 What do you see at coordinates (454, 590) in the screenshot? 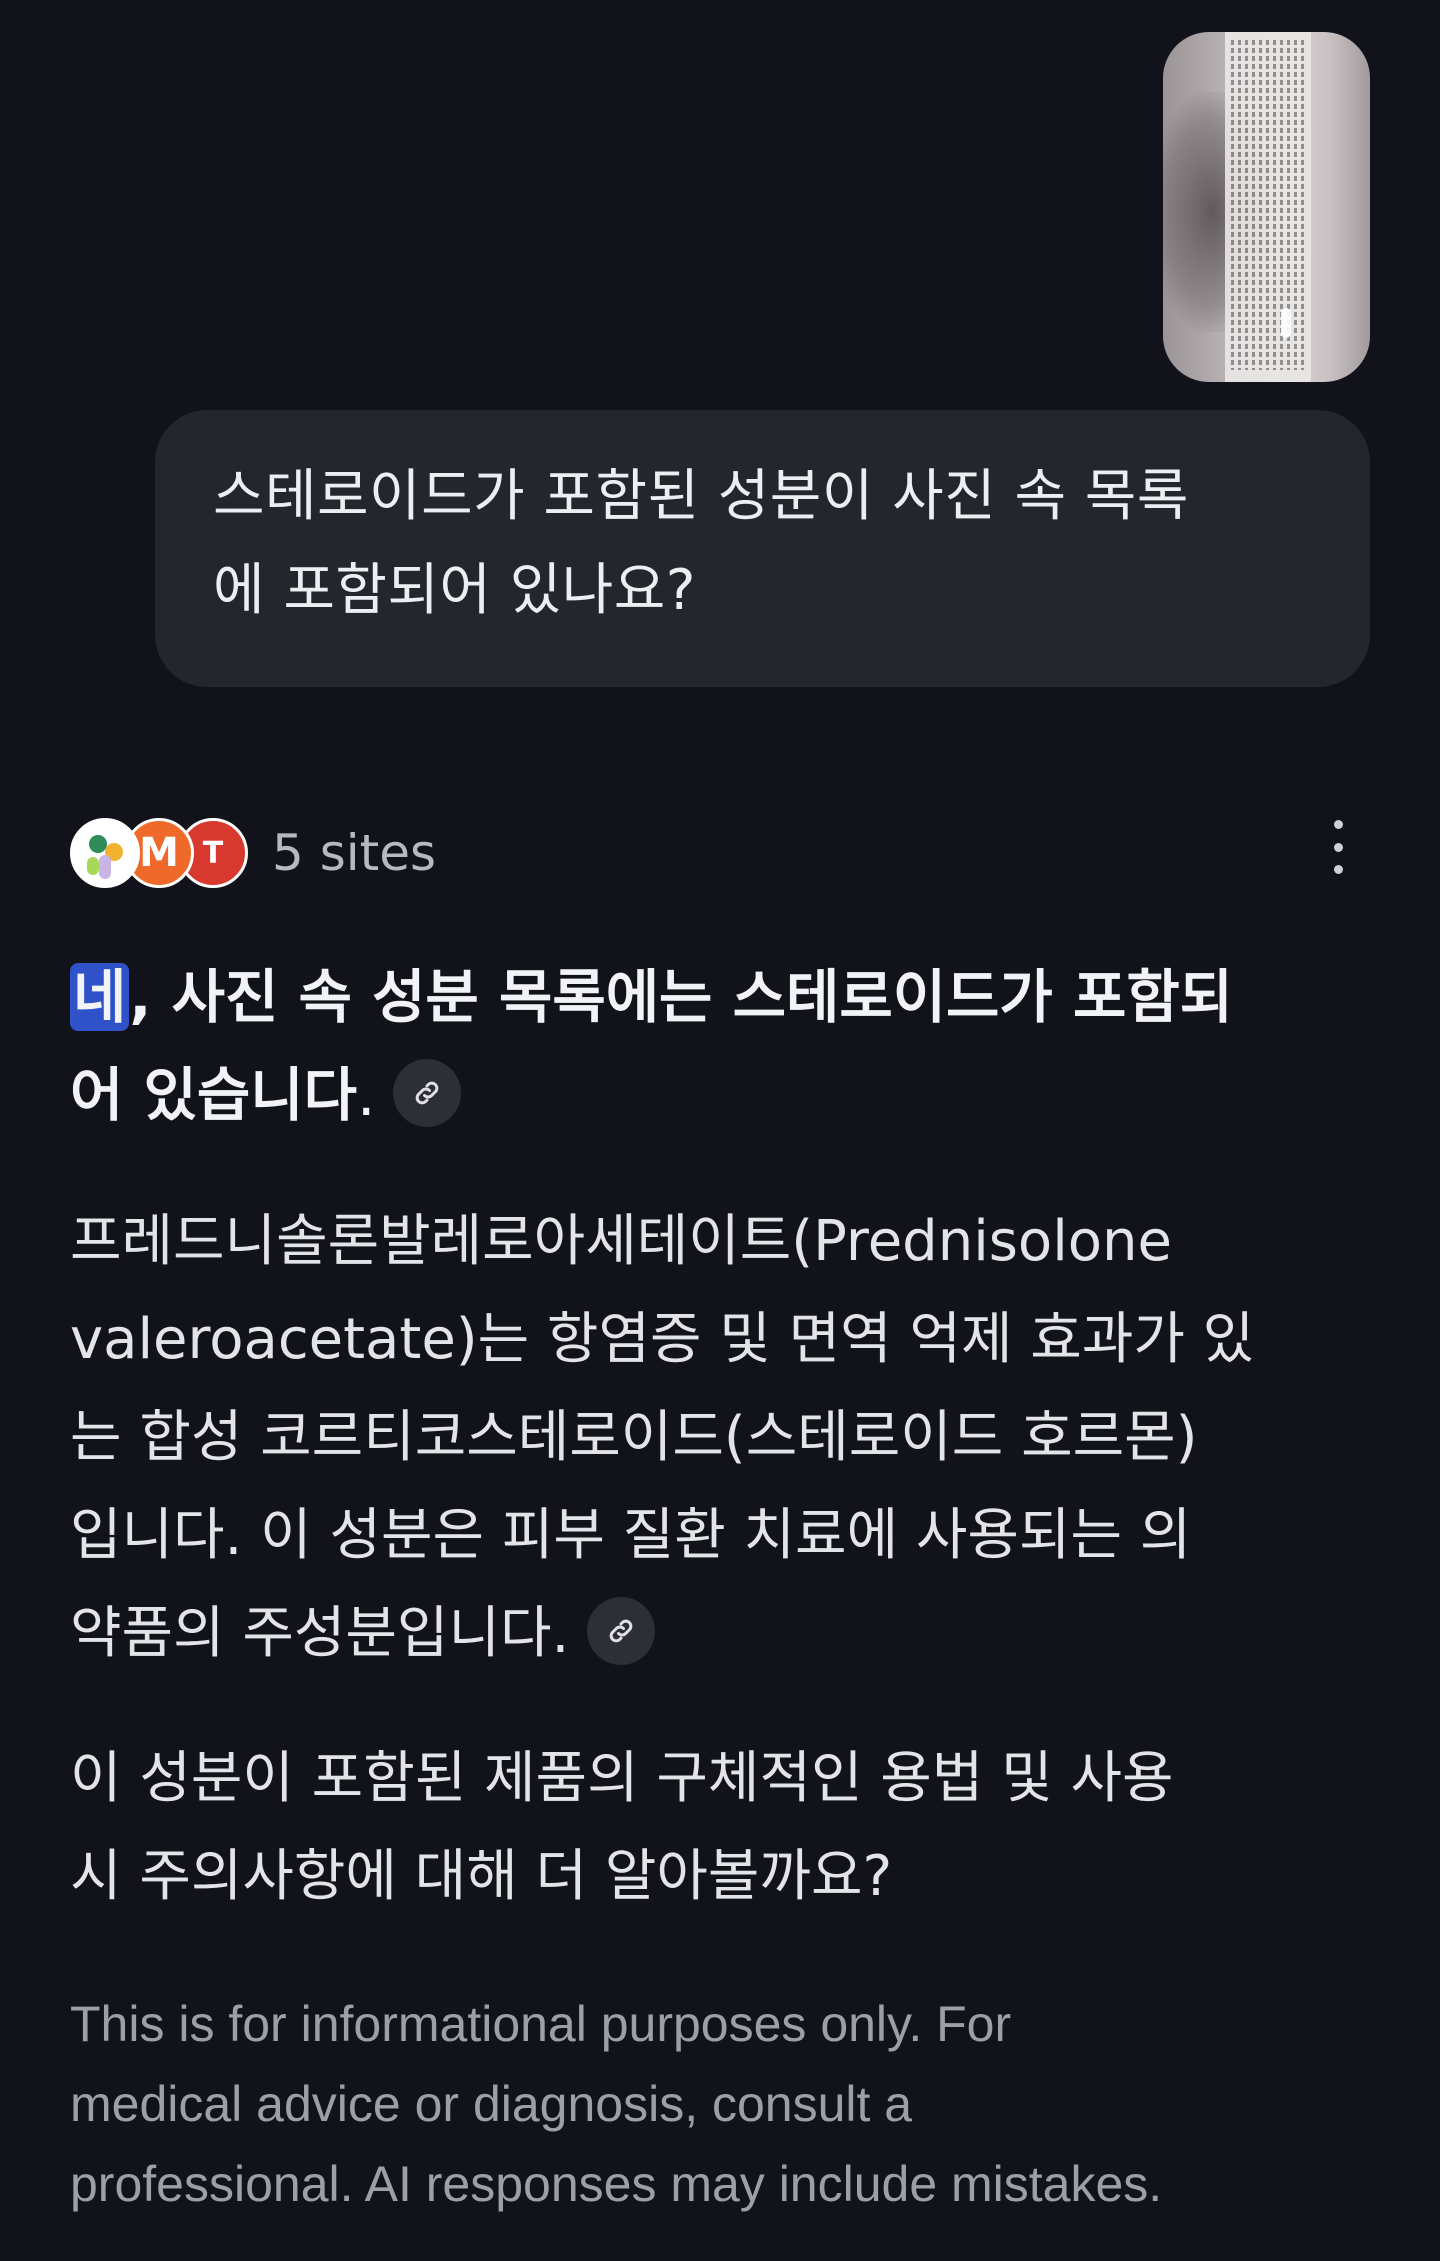
I see `user-message-line-2: 에 포함되어 있나요?` at bounding box center [454, 590].